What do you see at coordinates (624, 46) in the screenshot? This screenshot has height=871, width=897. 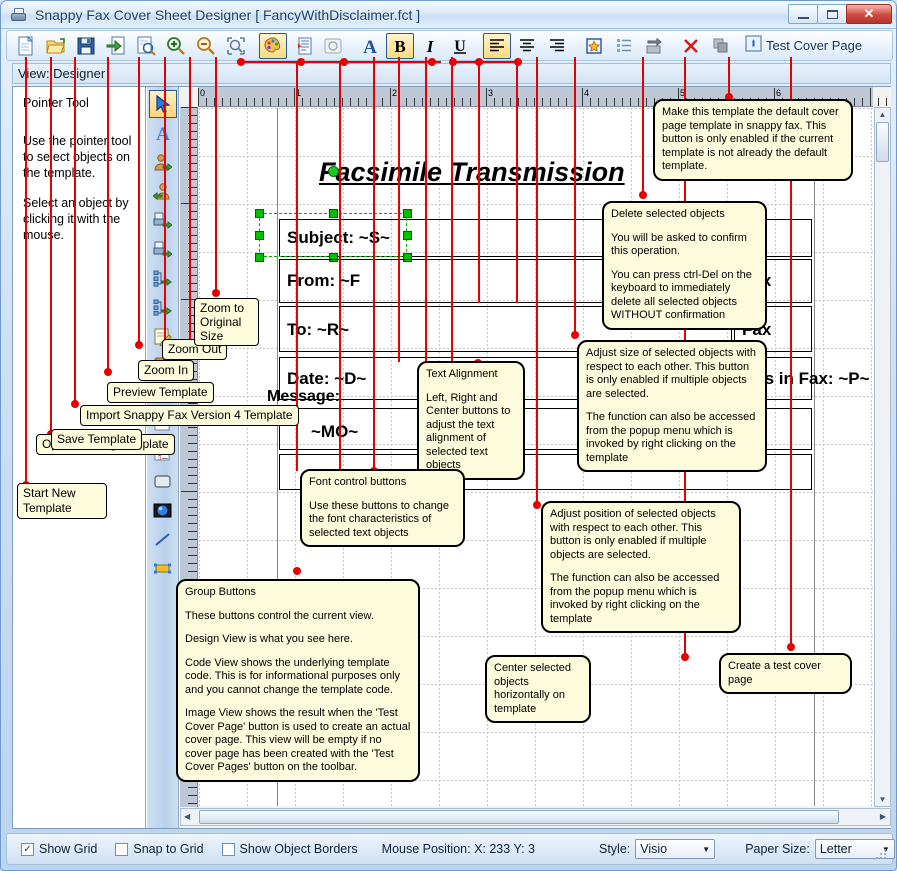 I see `size-objects-button` at bounding box center [624, 46].